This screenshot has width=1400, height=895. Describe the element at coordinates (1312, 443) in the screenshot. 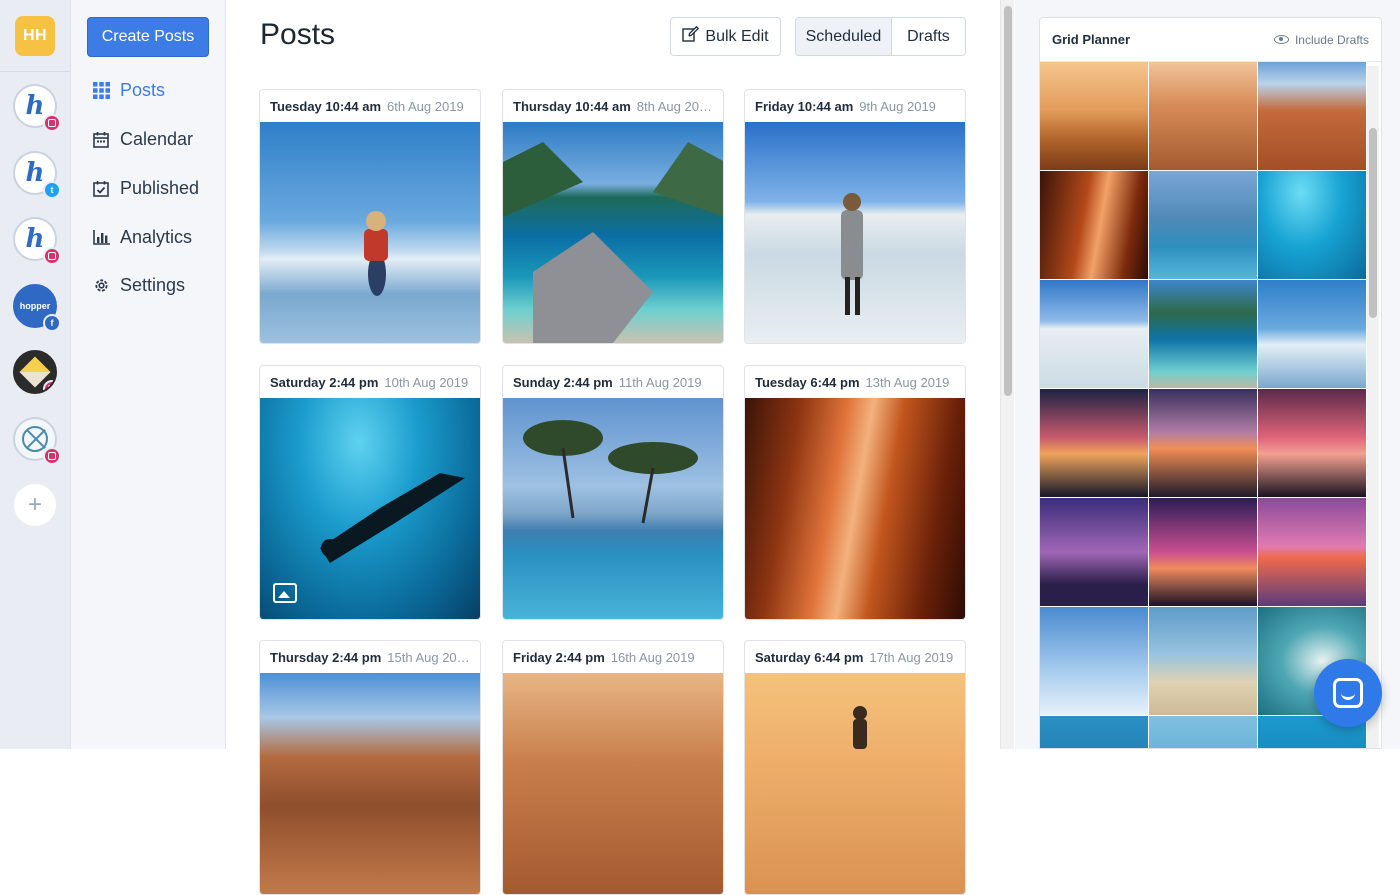

I see `grid-tile-sunset-palms` at that location.